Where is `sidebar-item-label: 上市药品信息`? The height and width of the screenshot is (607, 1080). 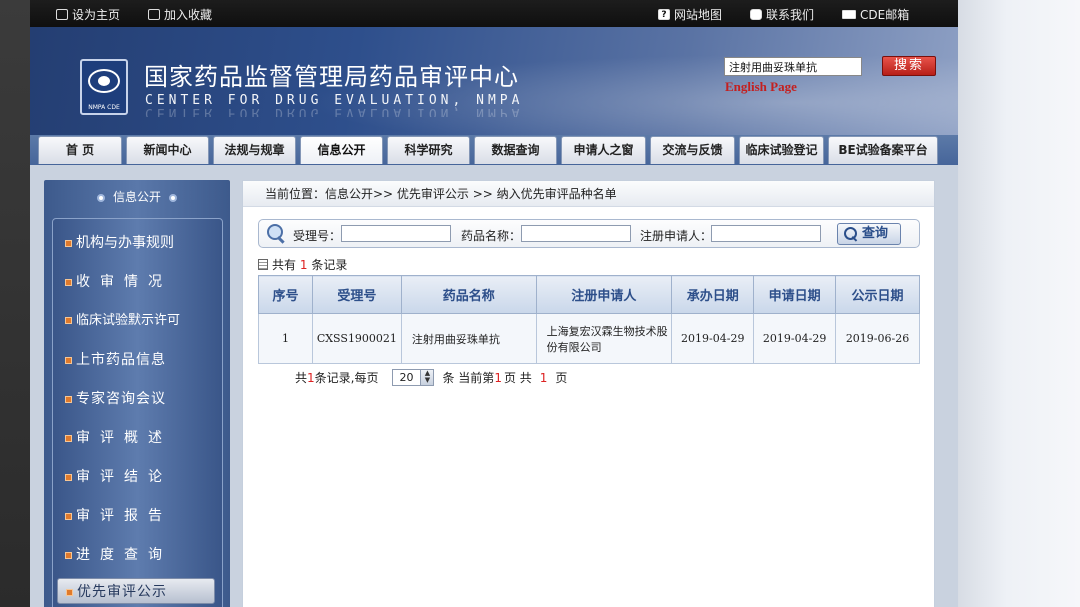
sidebar-item-label: 上市药品信息 is located at coordinates (121, 360).